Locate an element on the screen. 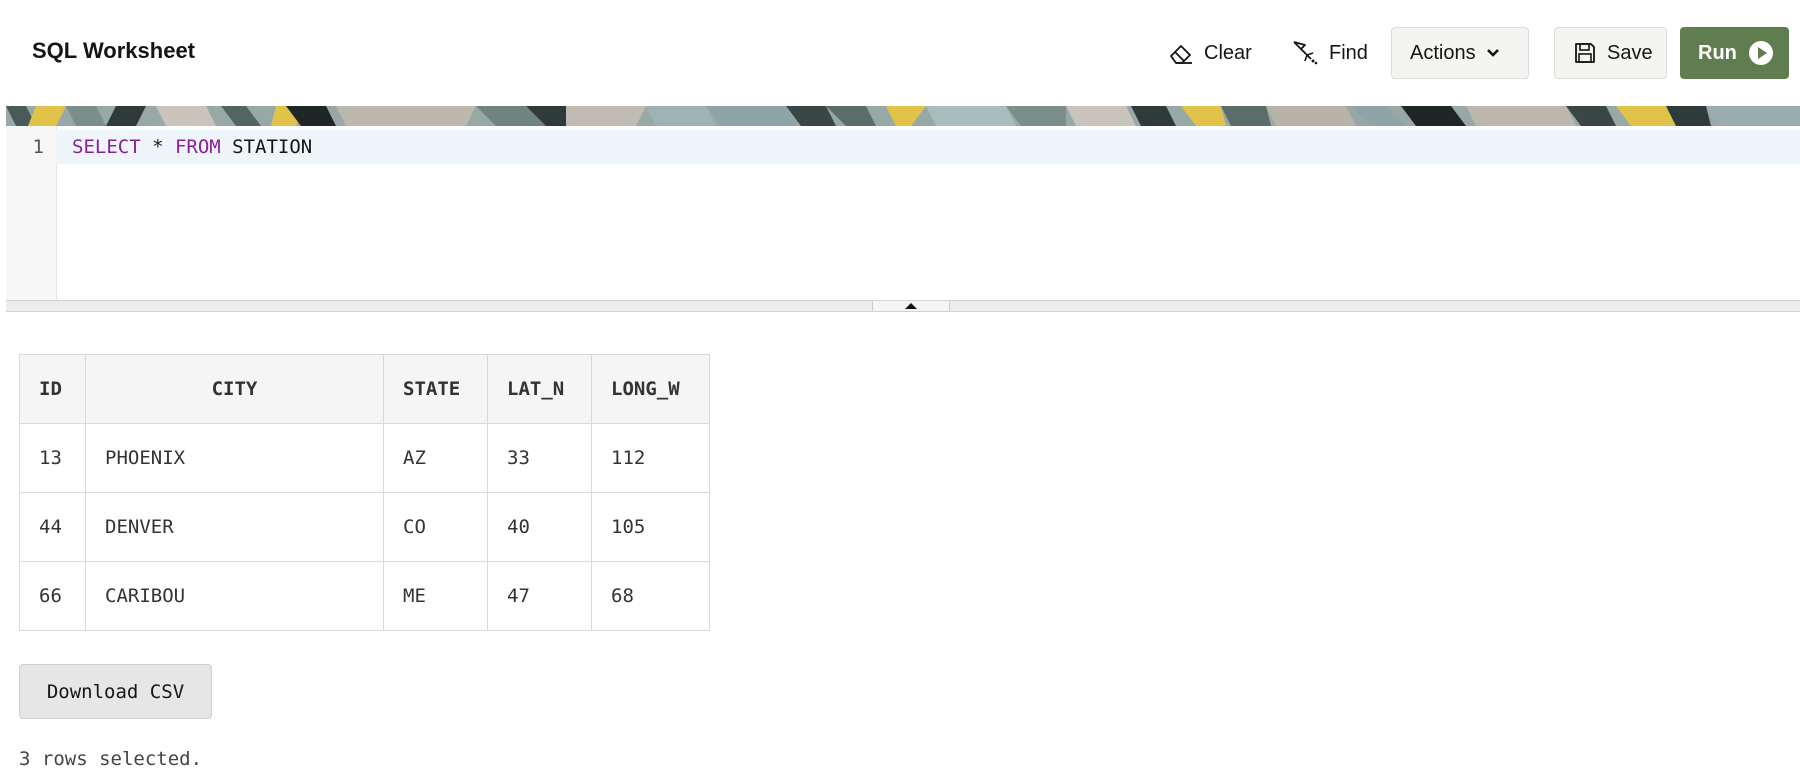  save-icon is located at coordinates (1585, 53).